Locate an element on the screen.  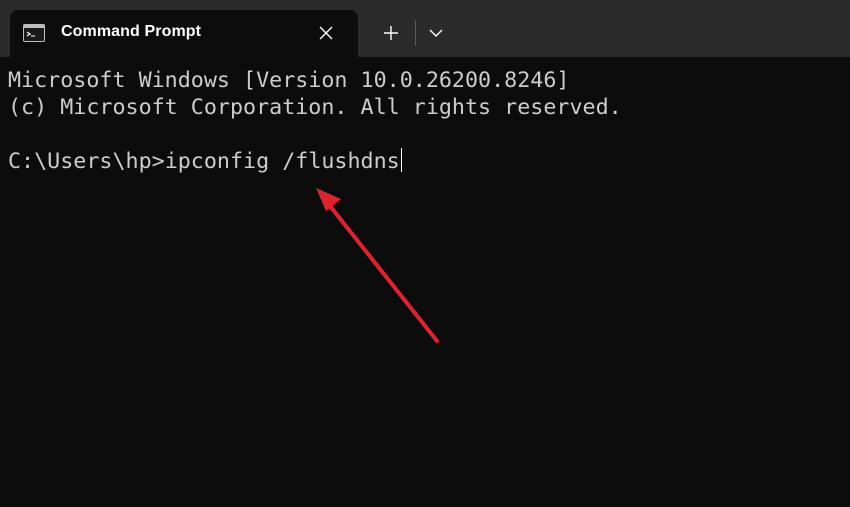
tab-title: Command Prompt is located at coordinates (131, 31).